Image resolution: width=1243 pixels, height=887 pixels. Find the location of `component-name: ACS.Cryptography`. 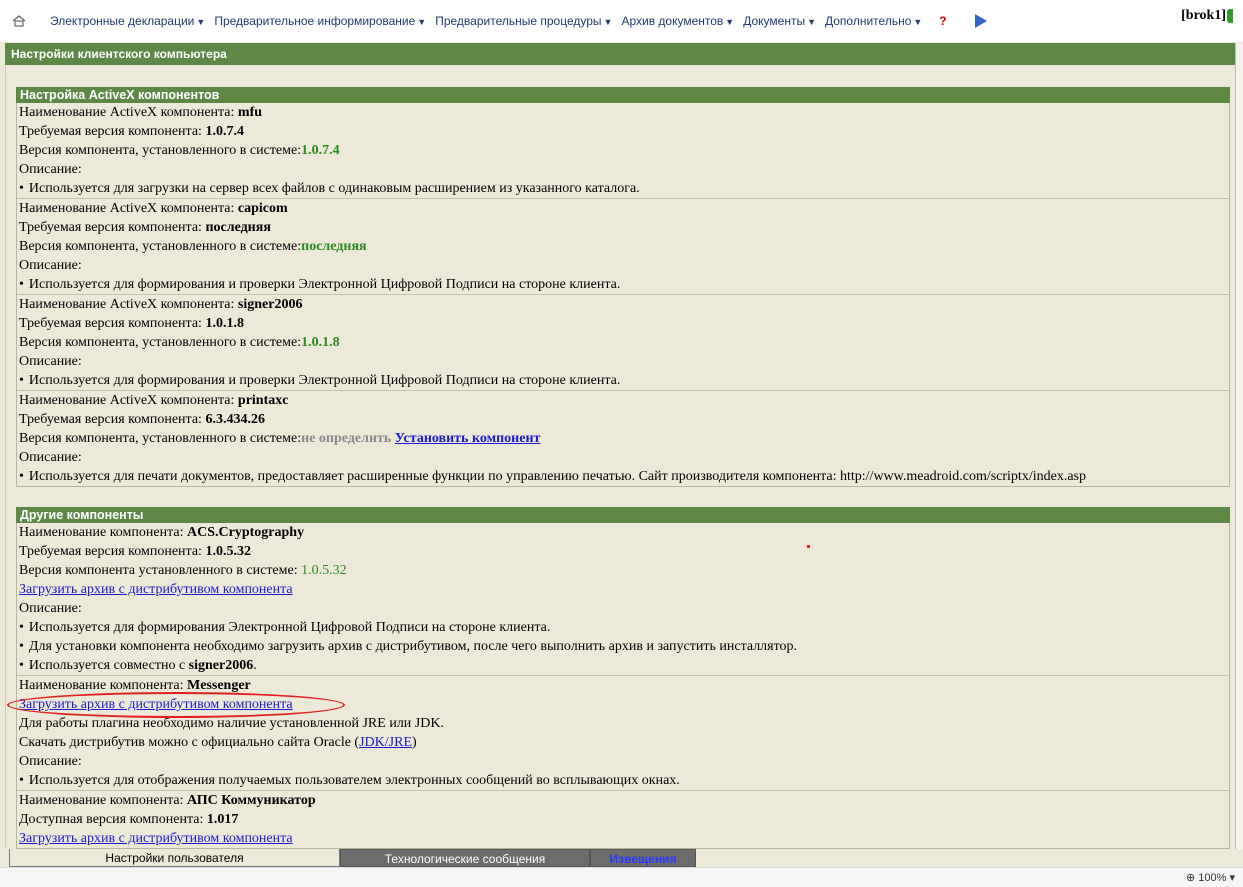

component-name: ACS.Cryptography is located at coordinates (246, 532).